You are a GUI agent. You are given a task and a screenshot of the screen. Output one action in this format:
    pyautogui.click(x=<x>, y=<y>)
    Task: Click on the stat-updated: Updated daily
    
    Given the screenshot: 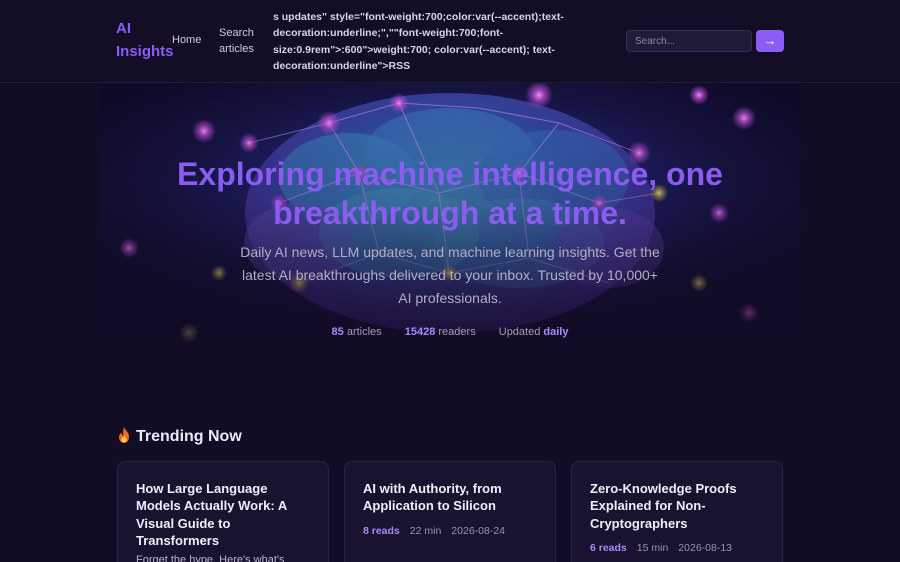 What is the action you would take?
    pyautogui.click(x=534, y=332)
    